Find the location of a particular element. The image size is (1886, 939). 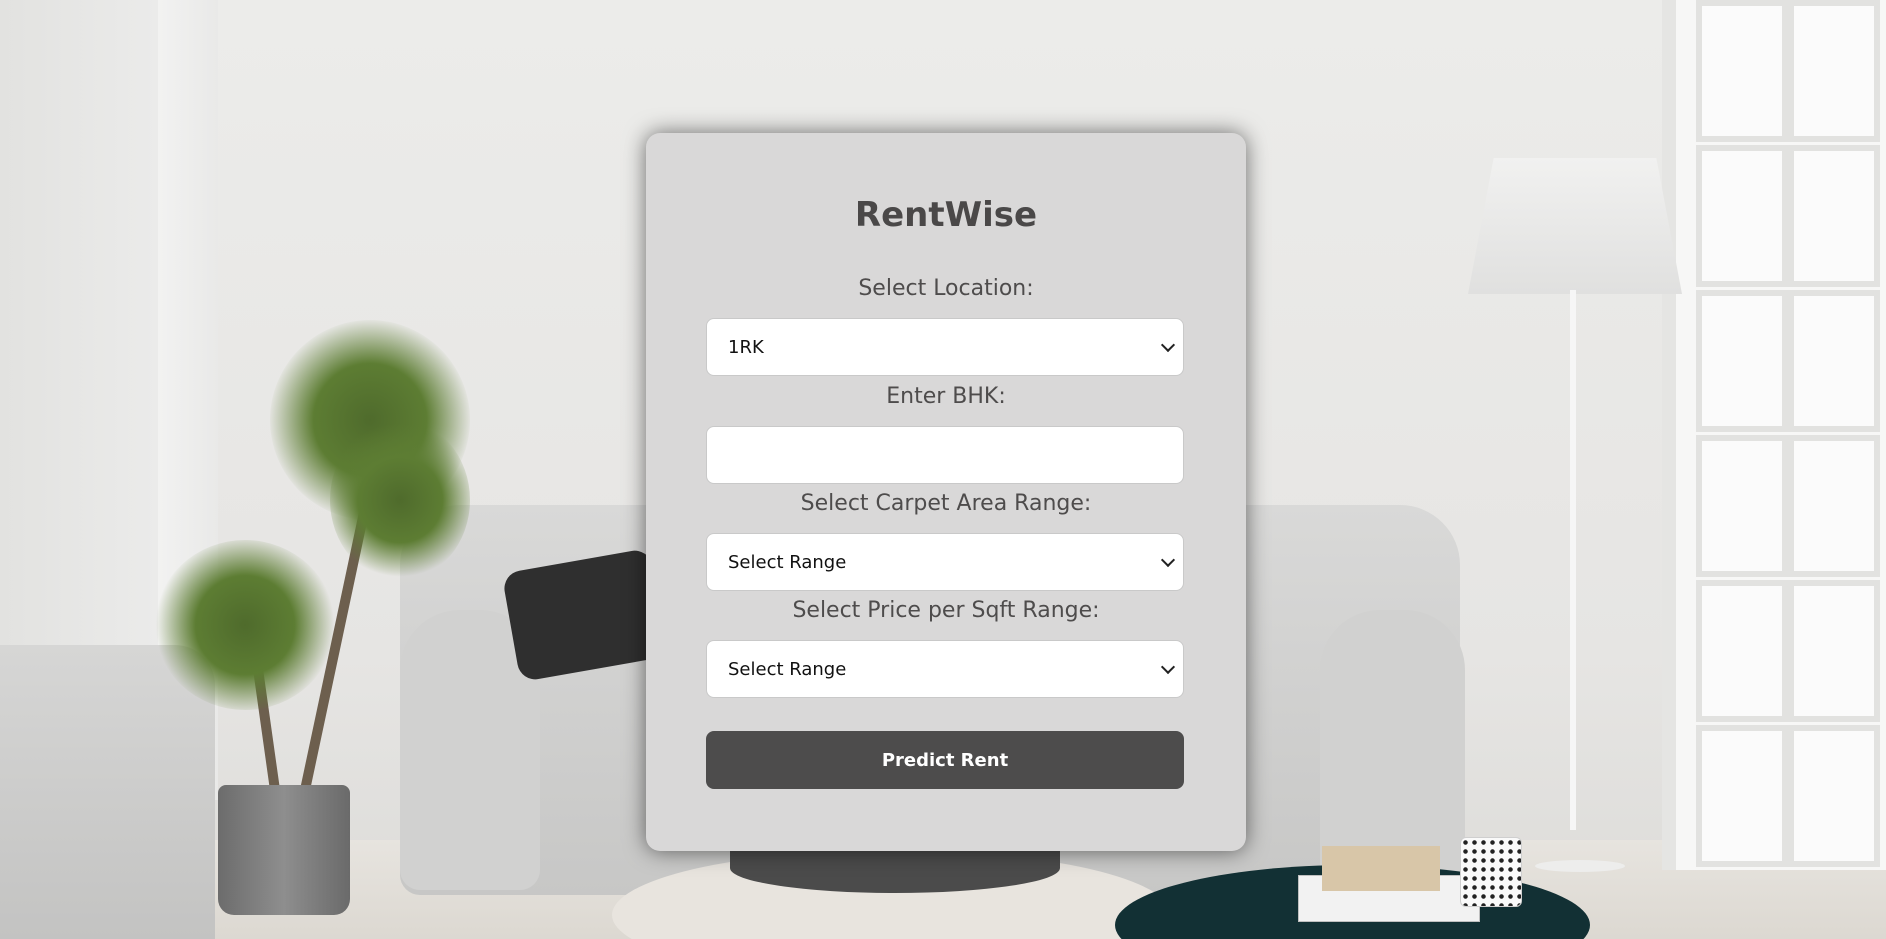

floor-lamp-base is located at coordinates (1580, 866).